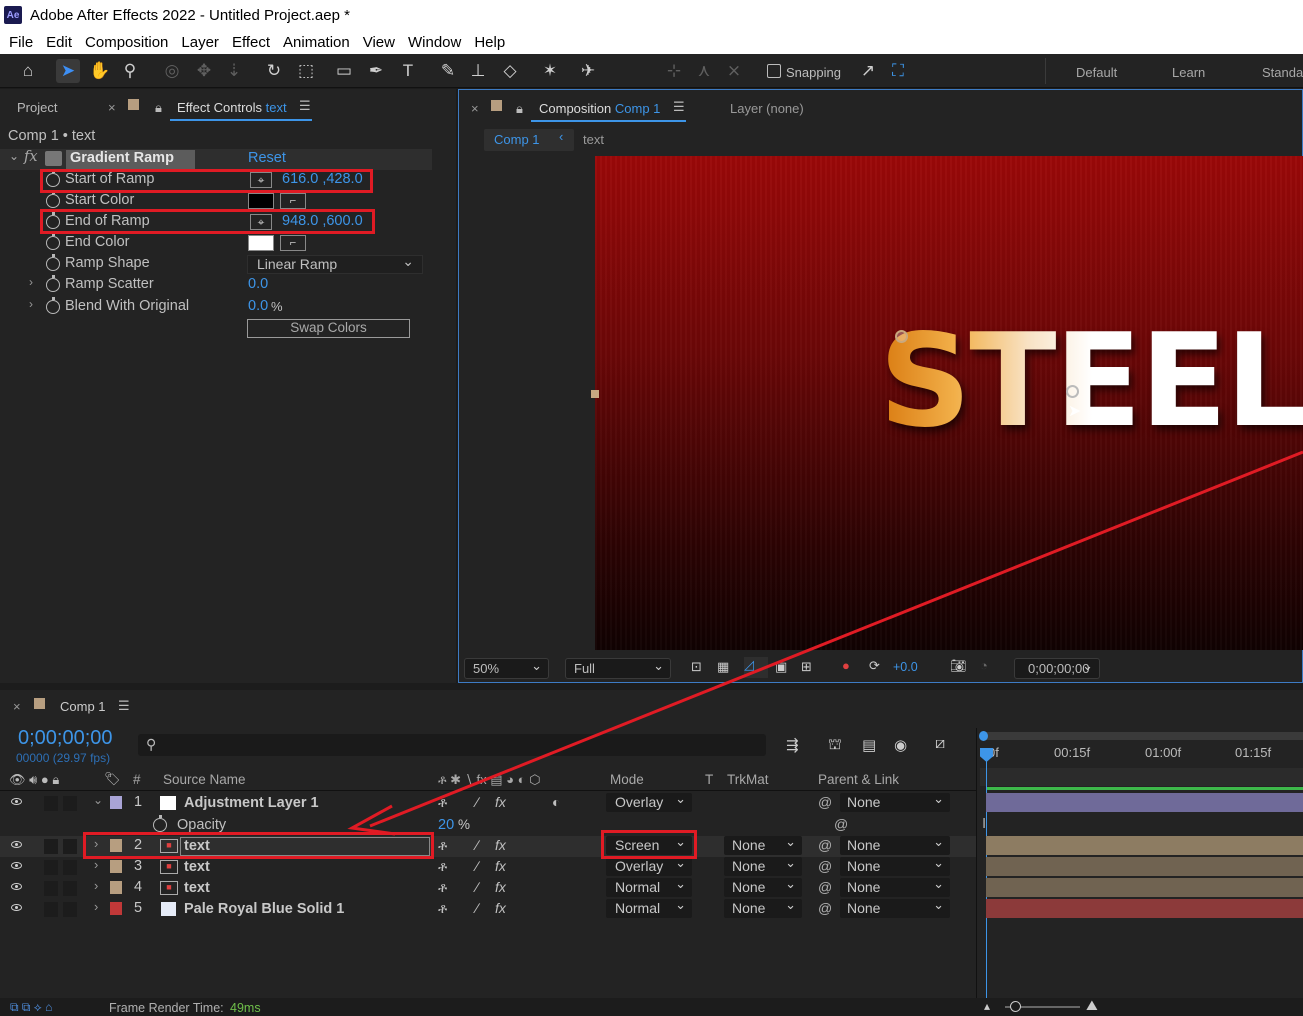 Image resolution: width=1303 pixels, height=1016 pixels. I want to click on pen-tool-icon: ✒, so click(376, 71).